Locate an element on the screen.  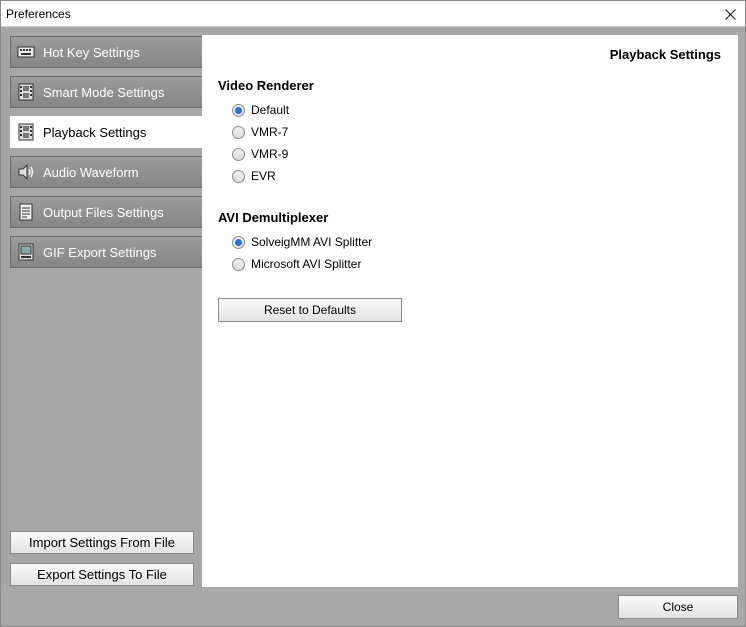
sidebar-item-audio-waveform: Audio Waveform is located at coordinates (106, 172).